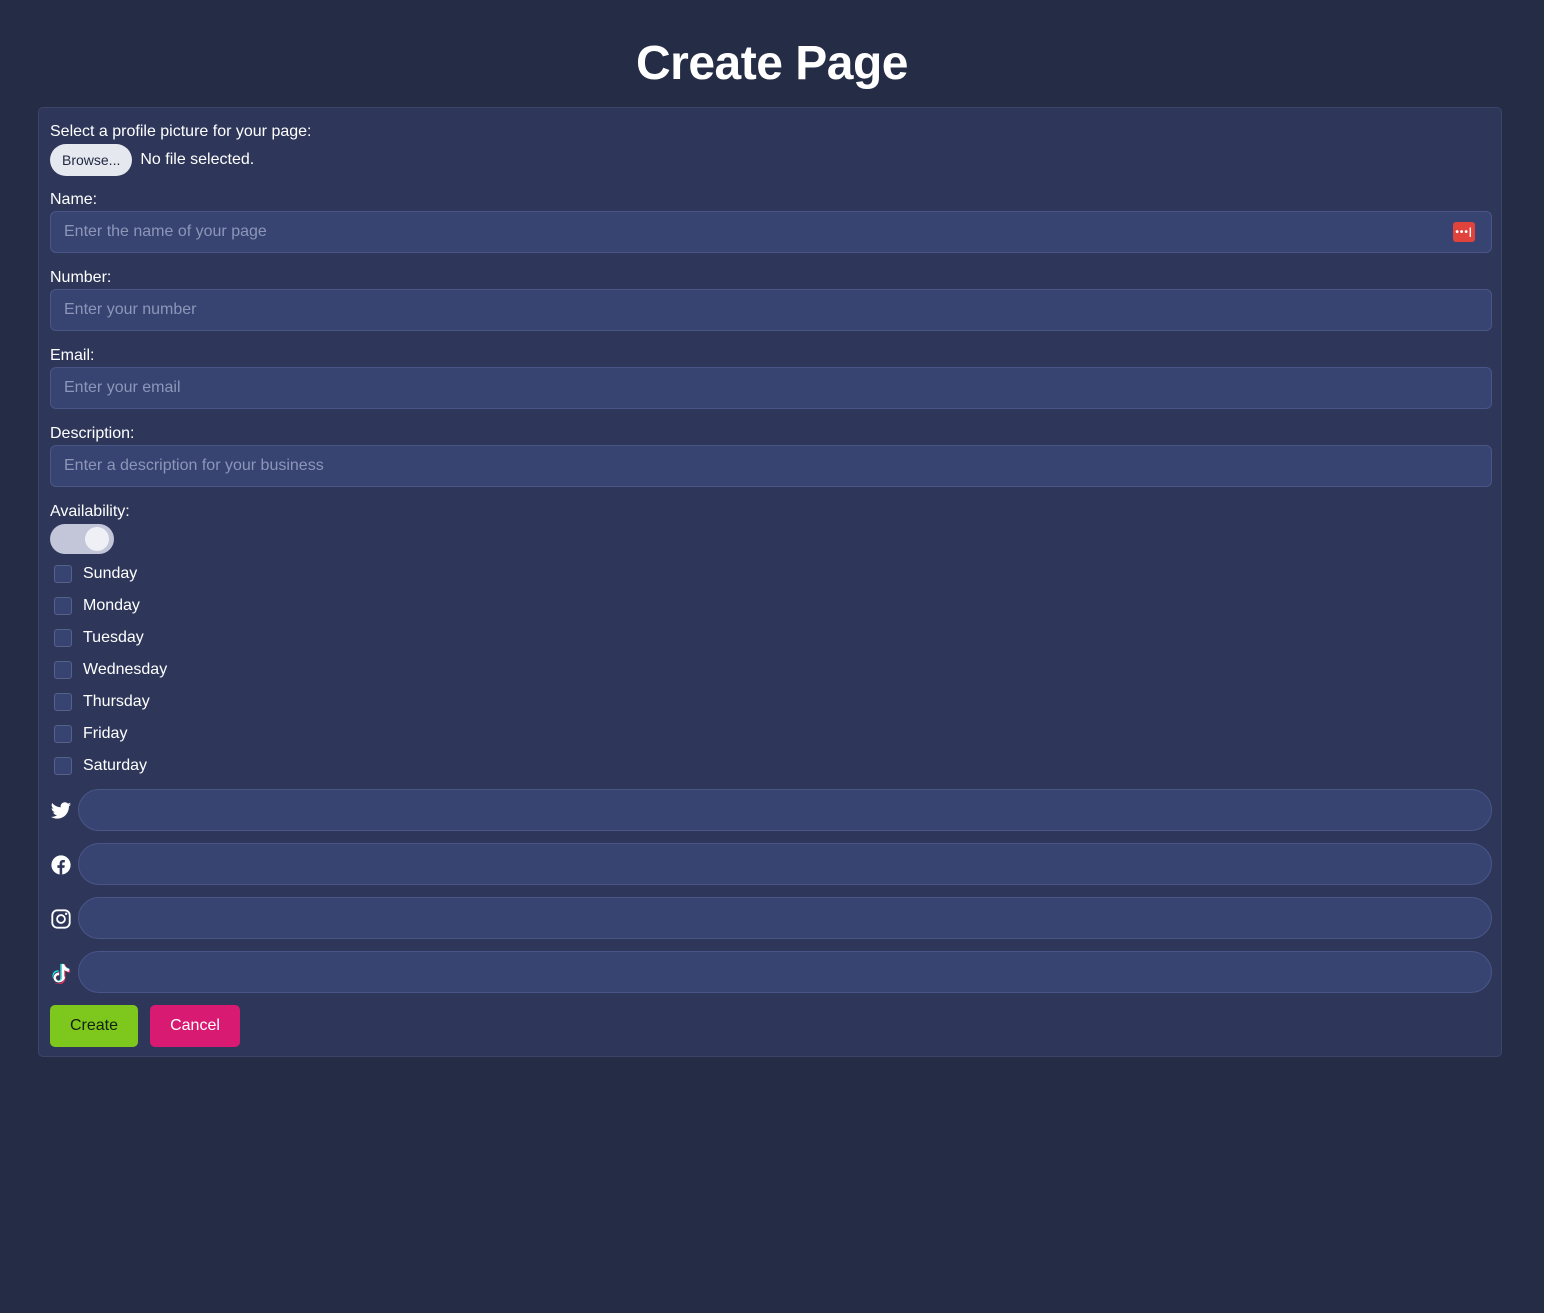 The height and width of the screenshot is (1313, 1544). I want to click on thursday-checkbox, so click(63, 702).